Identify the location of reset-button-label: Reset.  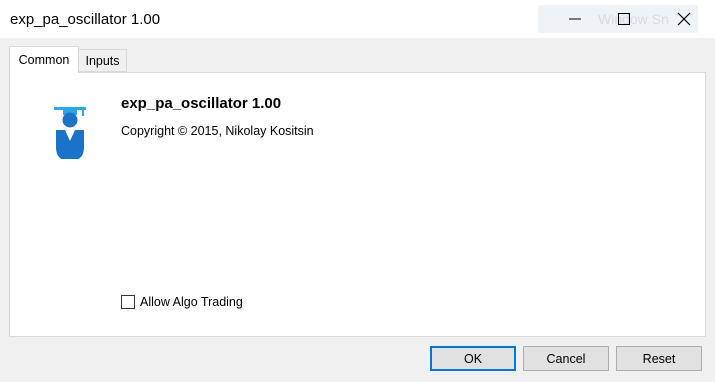
(659, 358).